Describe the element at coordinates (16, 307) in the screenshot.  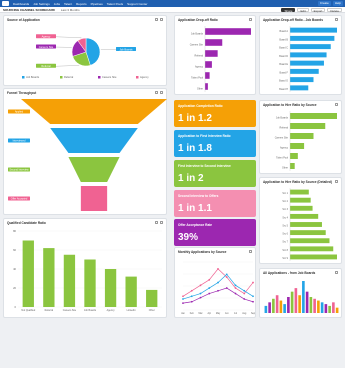
I see `y-tick-label: 0` at that location.